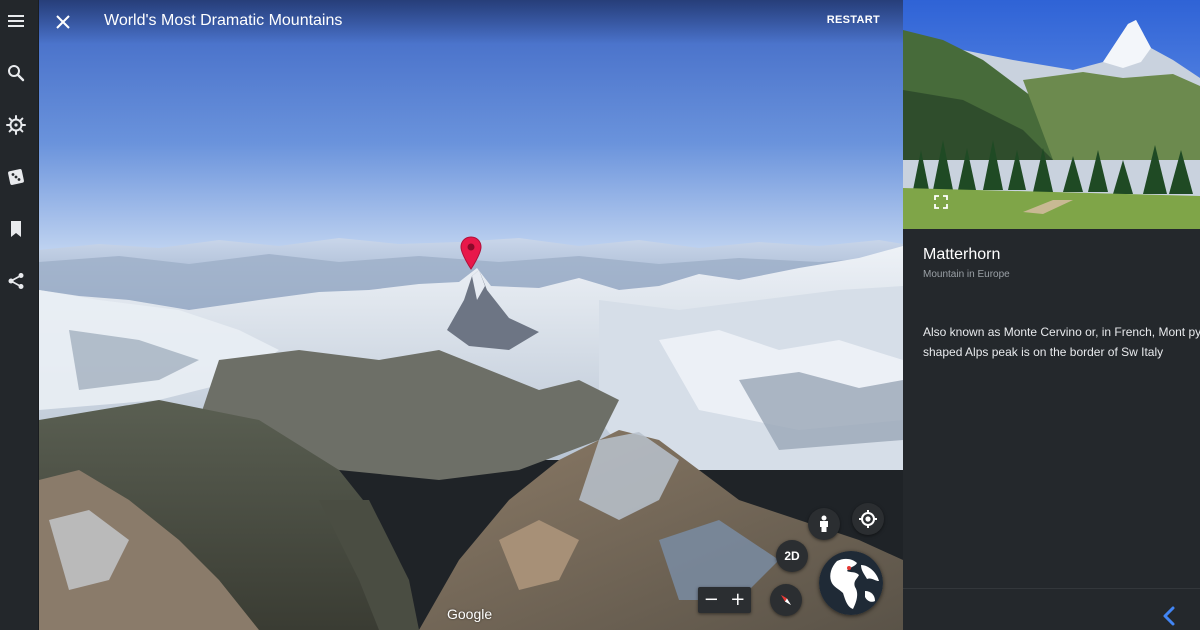 The width and height of the screenshot is (1200, 630). I want to click on place-title: Matterhorn, so click(962, 254).